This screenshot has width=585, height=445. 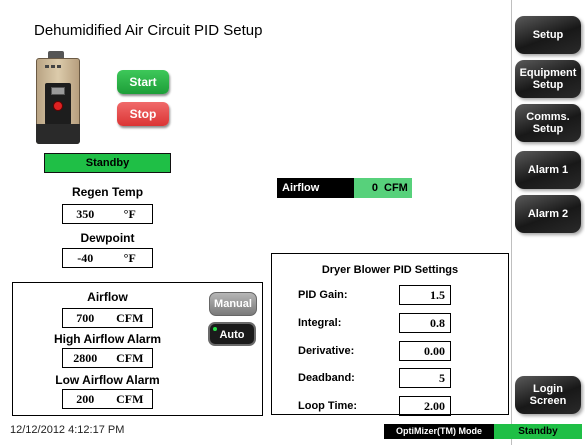 What do you see at coordinates (129, 258) in the screenshot?
I see `dewpoint-unit: °F` at bounding box center [129, 258].